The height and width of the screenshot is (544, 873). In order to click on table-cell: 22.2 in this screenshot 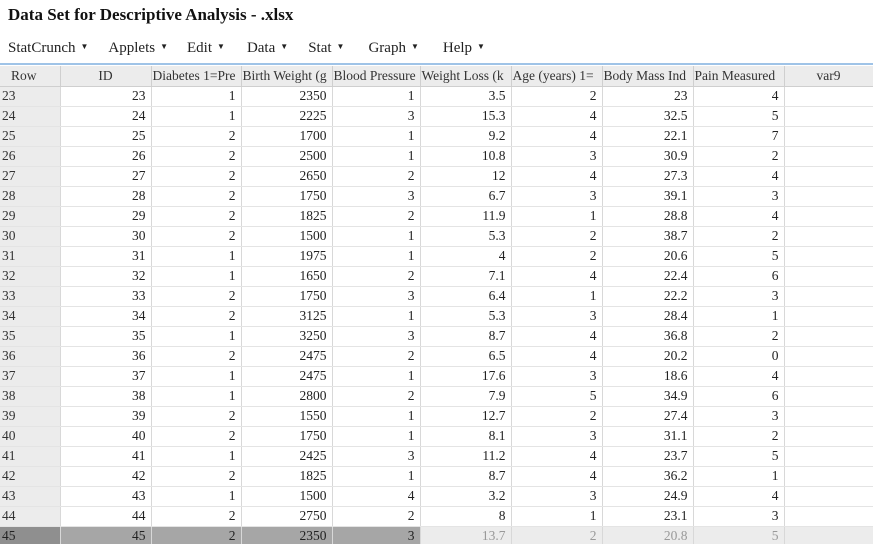, I will do `click(648, 296)`.